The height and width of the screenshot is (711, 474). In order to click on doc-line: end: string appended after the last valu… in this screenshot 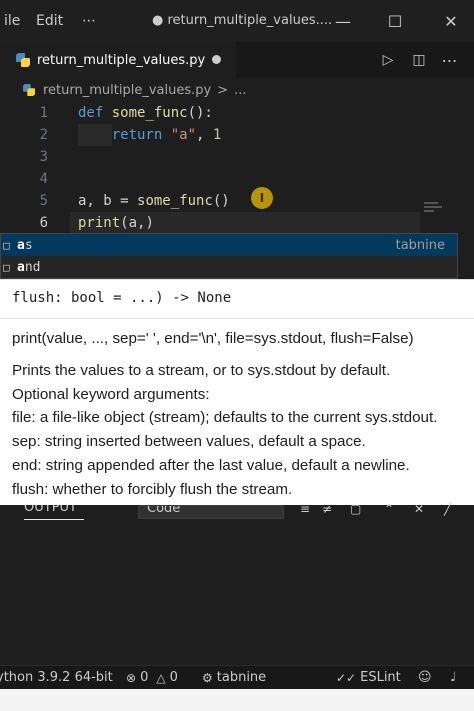, I will do `click(211, 465)`.